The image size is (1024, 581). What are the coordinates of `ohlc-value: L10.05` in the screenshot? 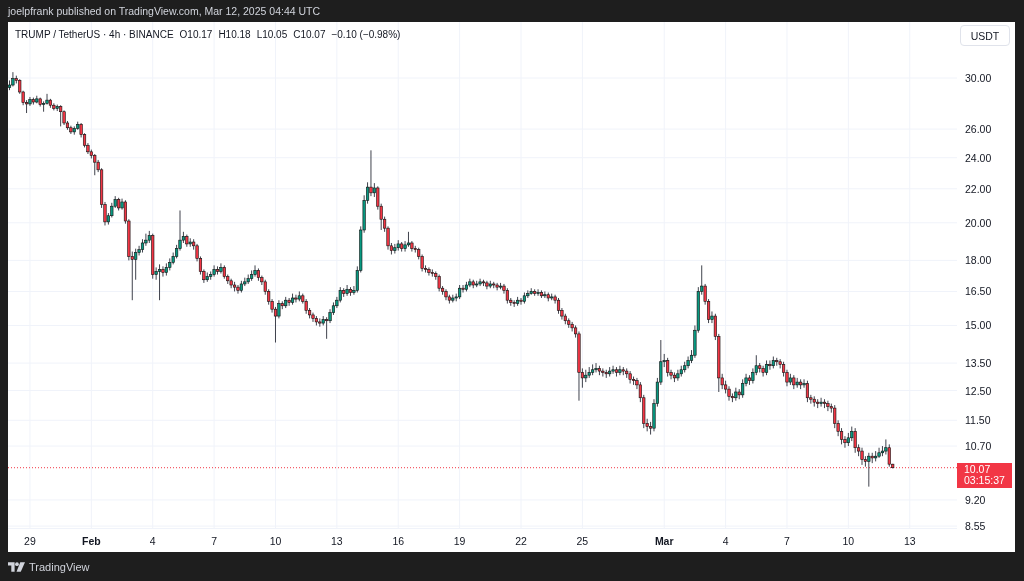 It's located at (272, 34).